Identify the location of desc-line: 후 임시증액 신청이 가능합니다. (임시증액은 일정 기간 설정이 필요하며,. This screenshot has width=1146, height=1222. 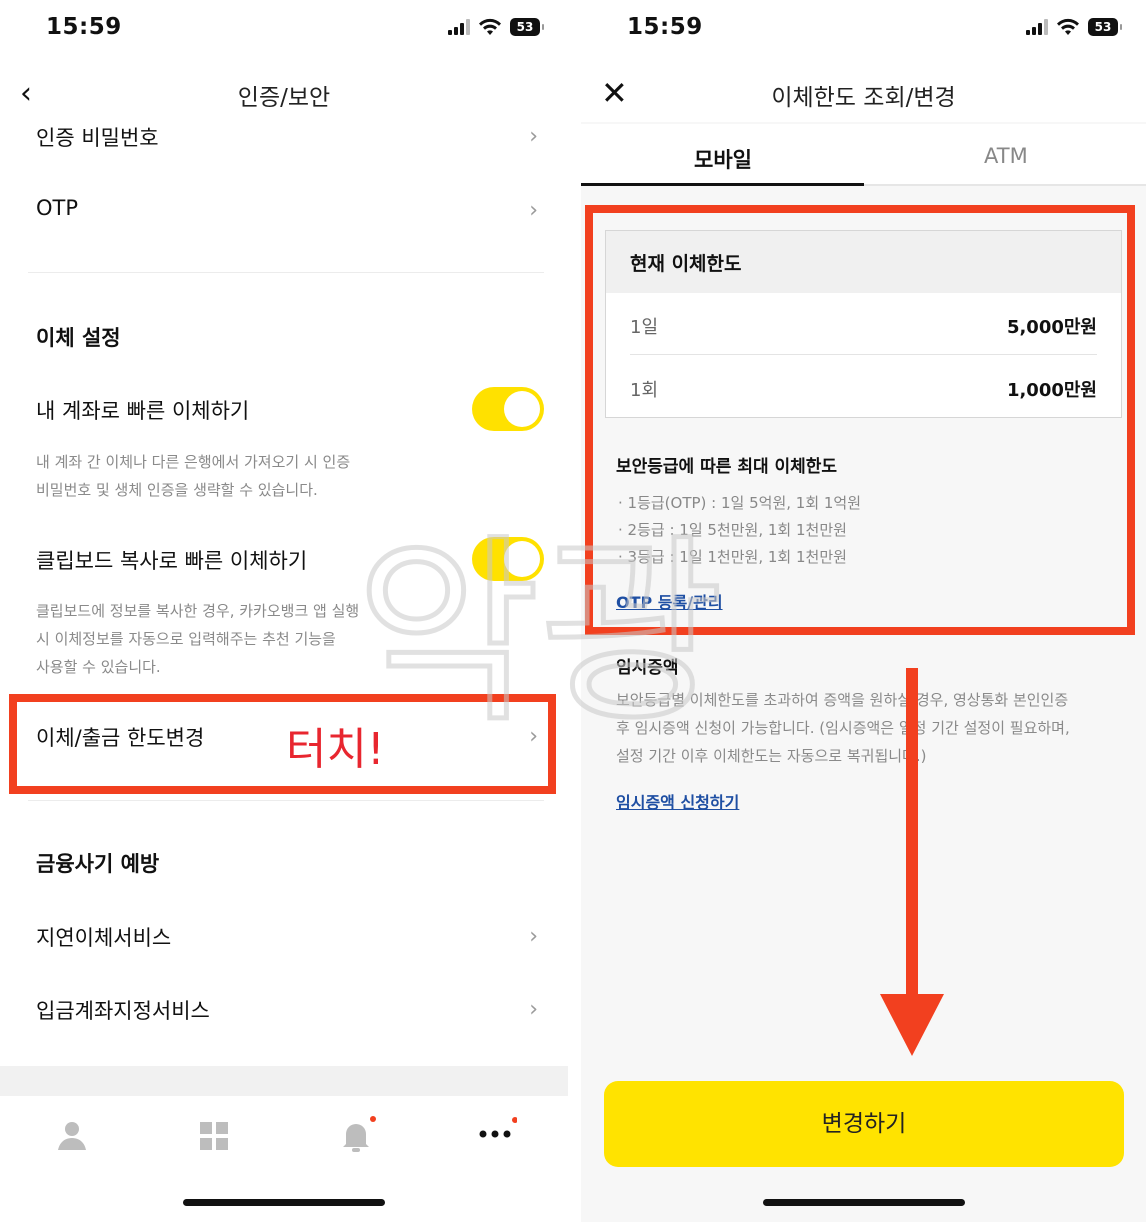
(843, 728).